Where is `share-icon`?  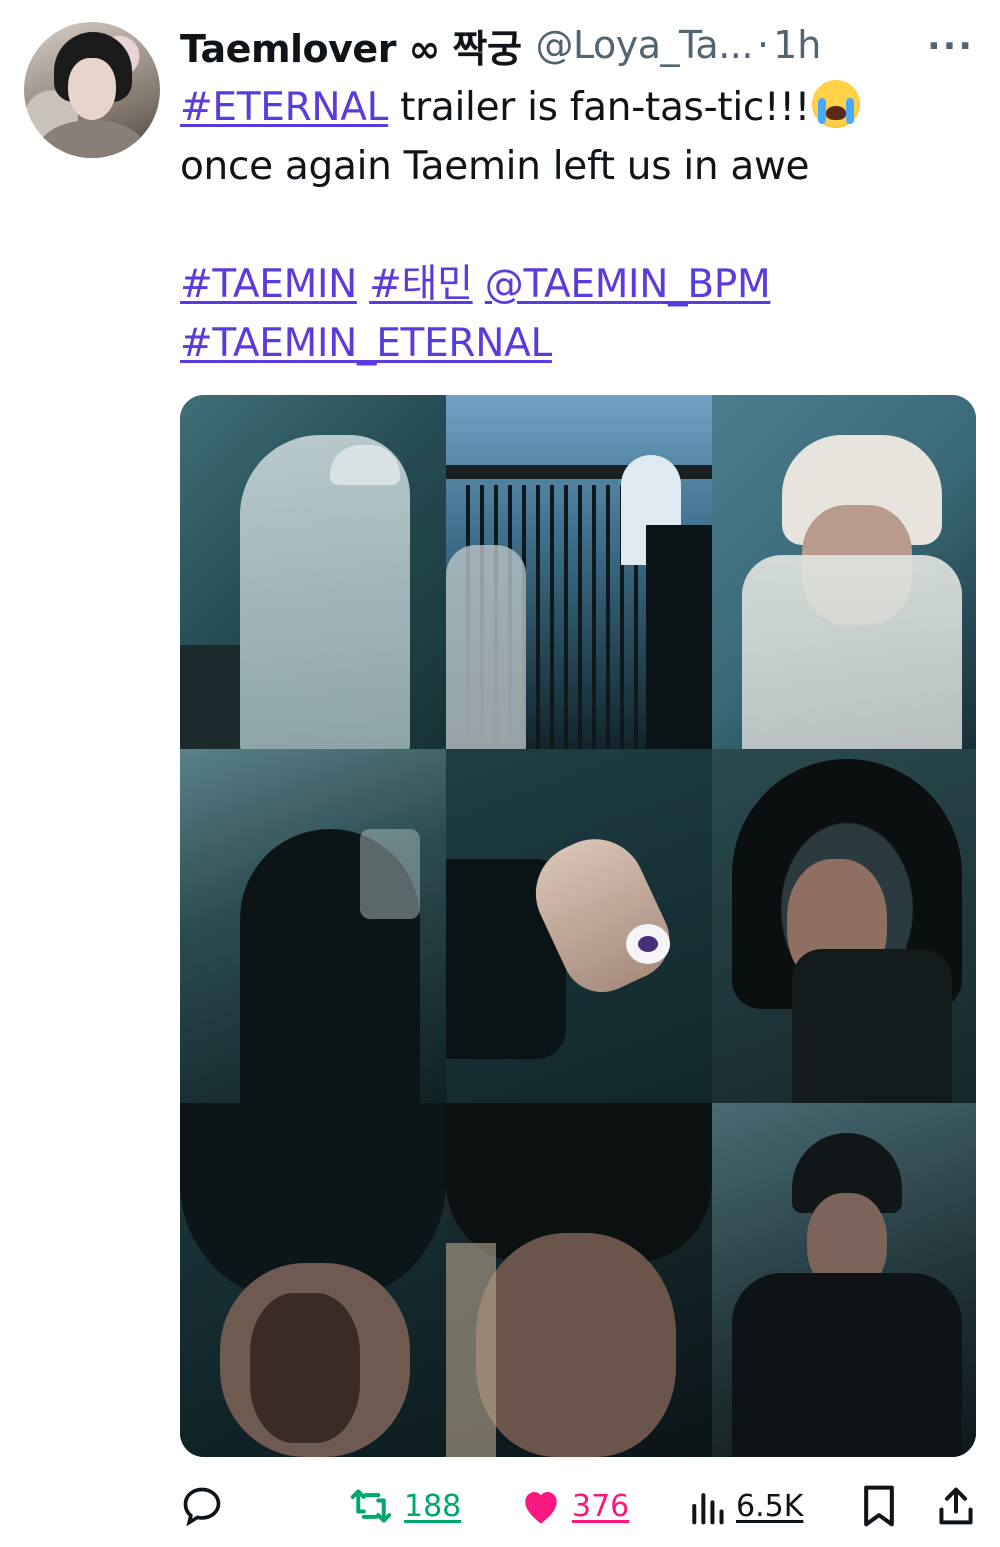 share-icon is located at coordinates (956, 1506).